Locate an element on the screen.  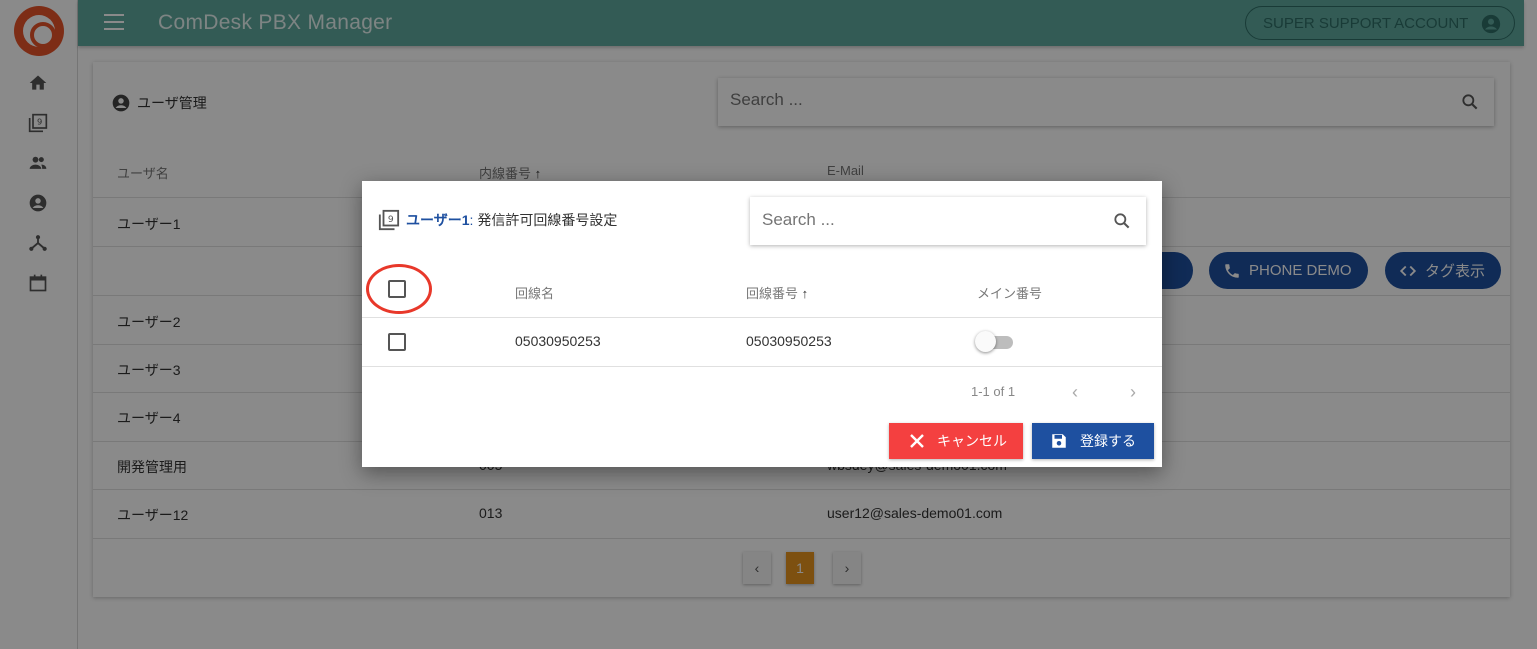
pagination-range: 1-1 of 1 is located at coordinates (993, 391).